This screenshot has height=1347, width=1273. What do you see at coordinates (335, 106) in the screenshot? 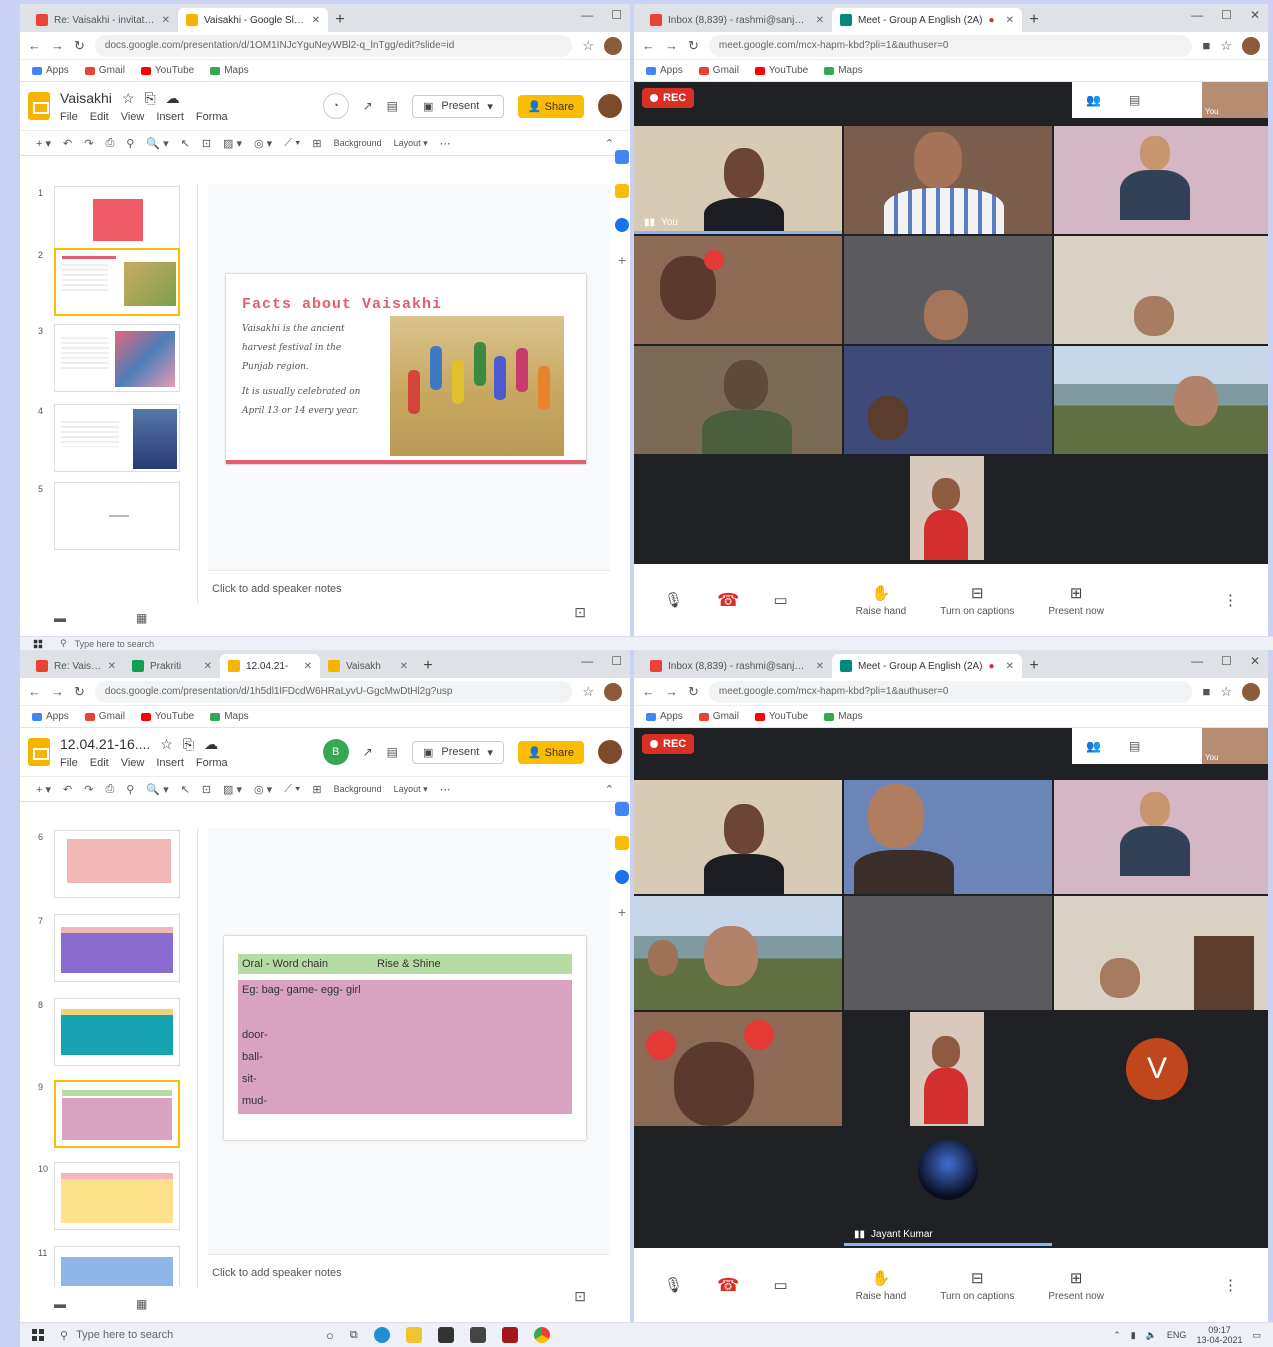
I see `collaborator-icon: ◔` at bounding box center [335, 106].